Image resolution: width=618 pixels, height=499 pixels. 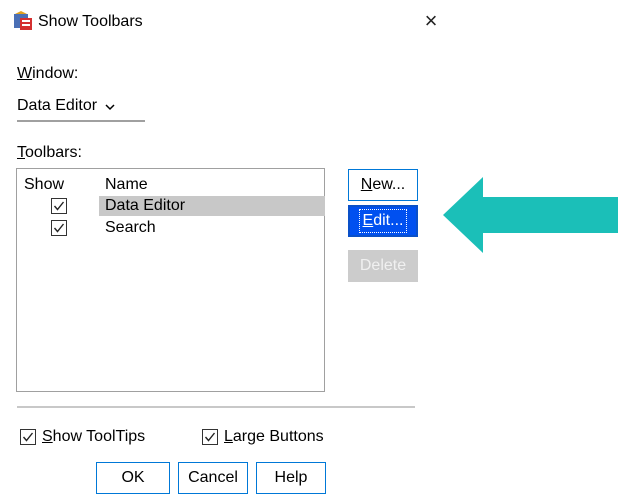 What do you see at coordinates (133, 478) in the screenshot?
I see `ok-button: OK` at bounding box center [133, 478].